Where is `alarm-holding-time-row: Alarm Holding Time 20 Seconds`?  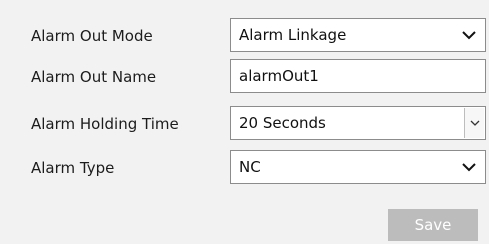
alarm-holding-time-row: Alarm Holding Time 20 Seconds is located at coordinates (244, 124).